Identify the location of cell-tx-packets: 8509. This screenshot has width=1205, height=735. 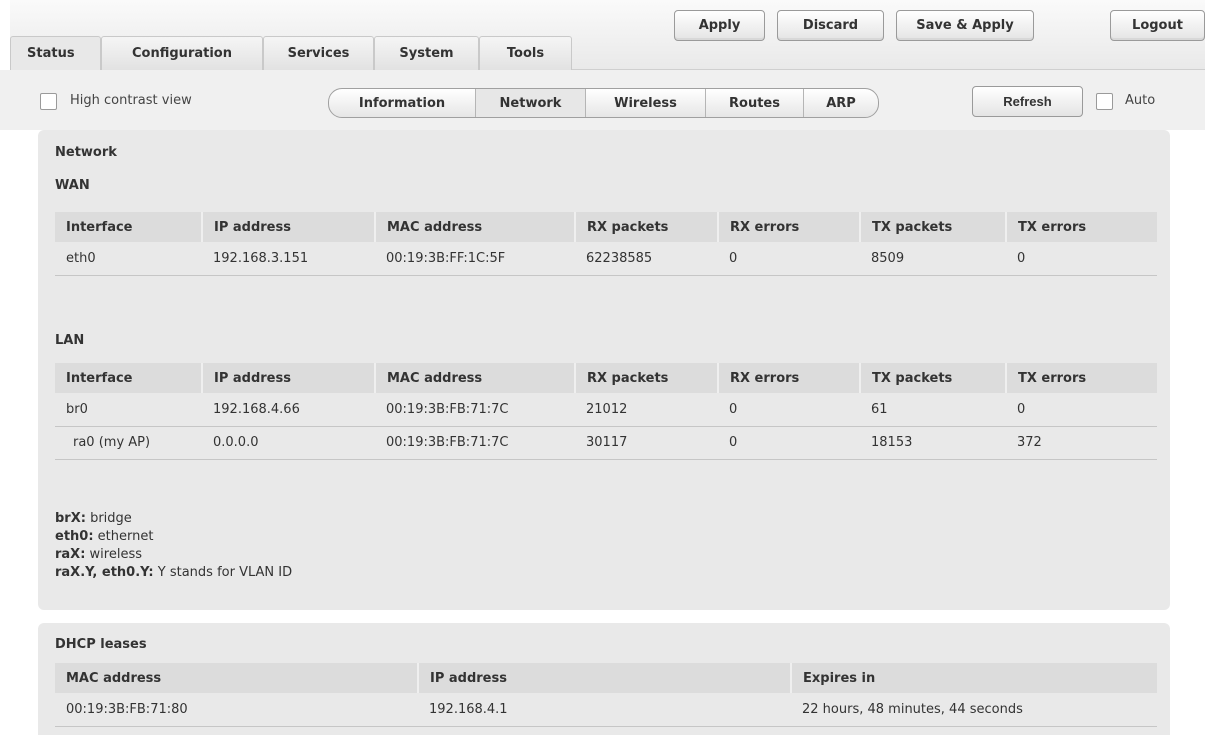
(933, 259).